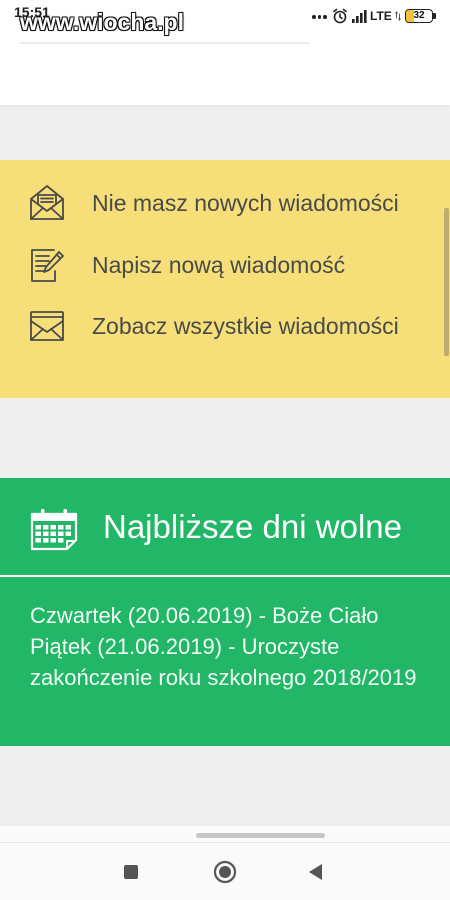 The image size is (450, 900). I want to click on messages-item-label: Napisz nową wiadomość, so click(219, 265).